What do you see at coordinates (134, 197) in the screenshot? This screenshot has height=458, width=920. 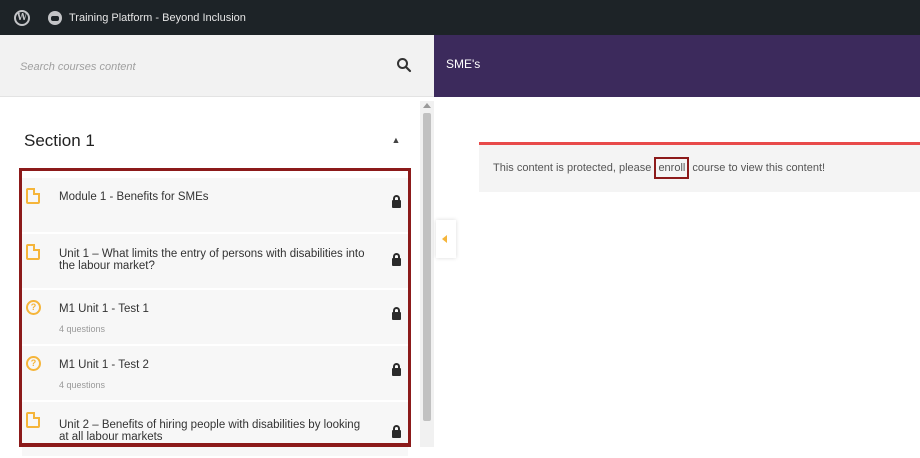 I see `lesson-title: Module 1 - Benefits for SMEs` at bounding box center [134, 197].